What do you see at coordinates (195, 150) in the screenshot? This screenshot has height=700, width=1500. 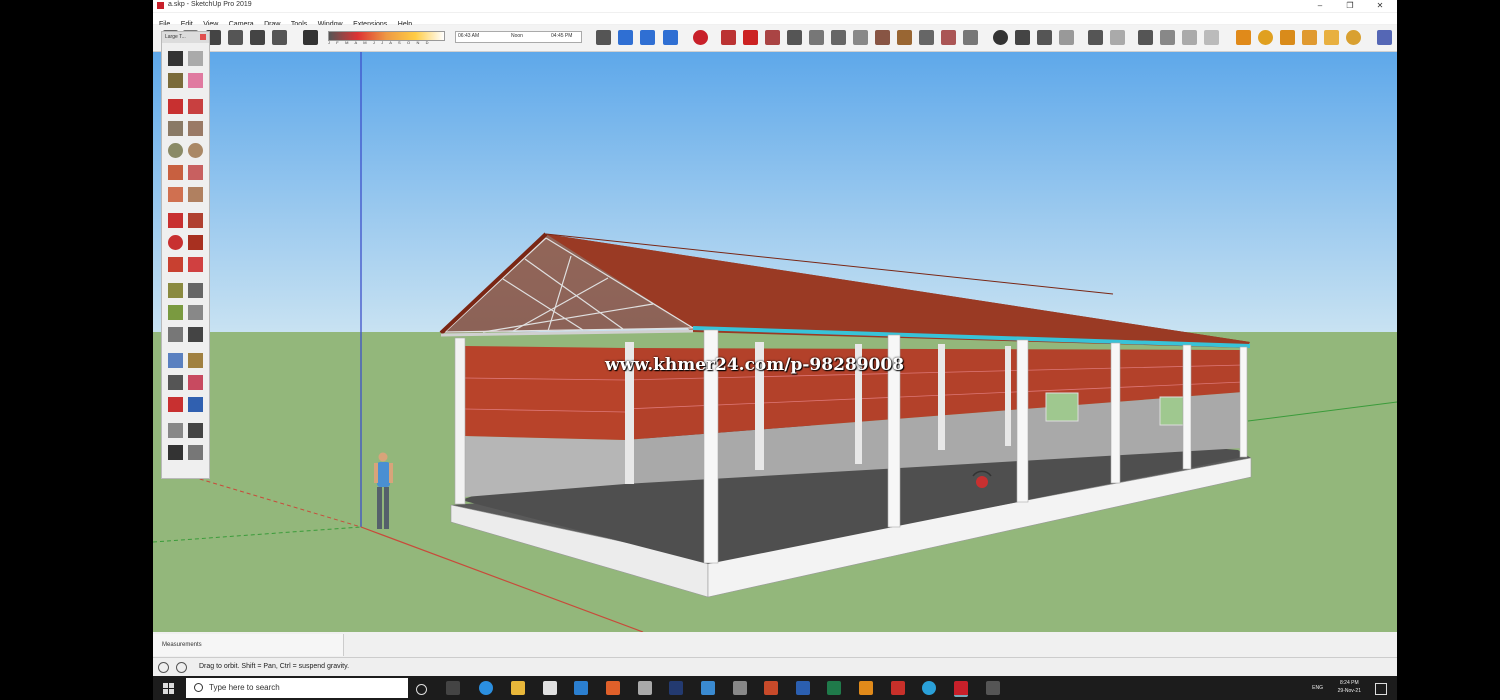 I see `polygon-icon` at bounding box center [195, 150].